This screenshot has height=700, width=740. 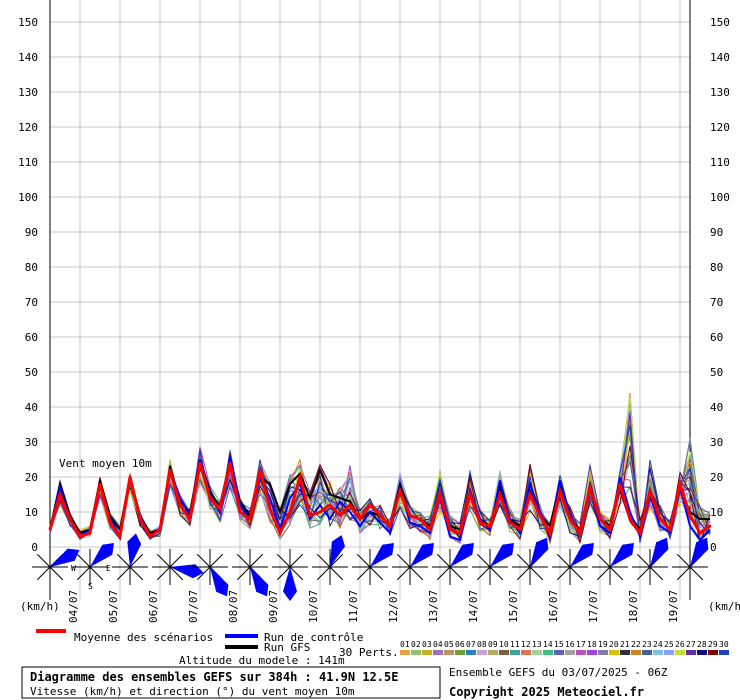 What do you see at coordinates (713, 547) in the screenshot?
I see `y-tick-label: 0` at bounding box center [713, 547].